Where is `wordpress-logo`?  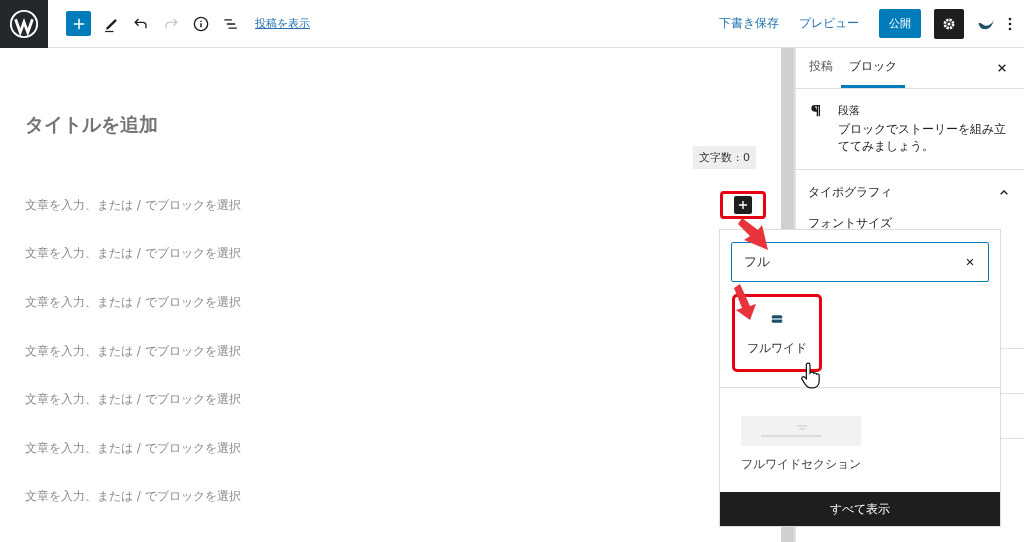
wordpress-logo is located at coordinates (24, 24).